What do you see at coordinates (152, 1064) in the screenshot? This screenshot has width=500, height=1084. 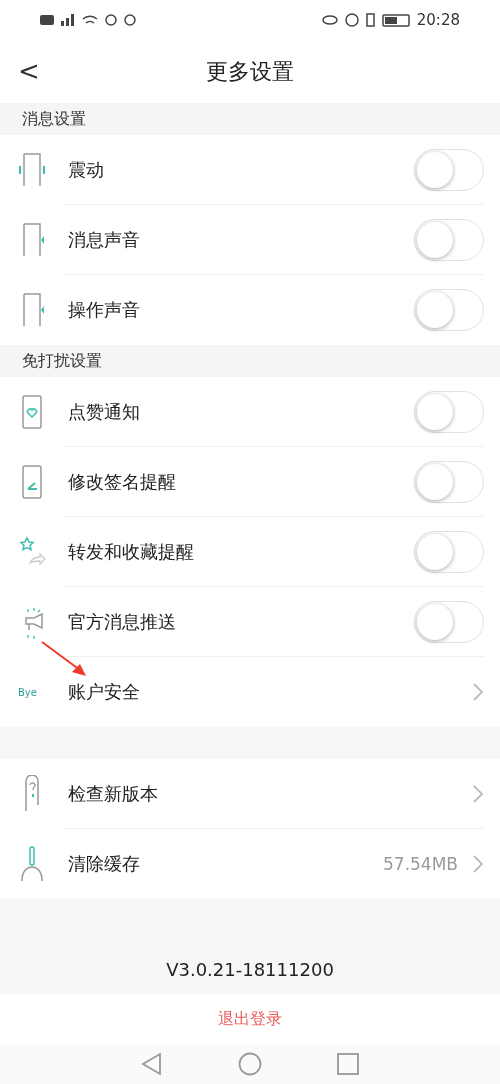 I see `back-nav-icon` at bounding box center [152, 1064].